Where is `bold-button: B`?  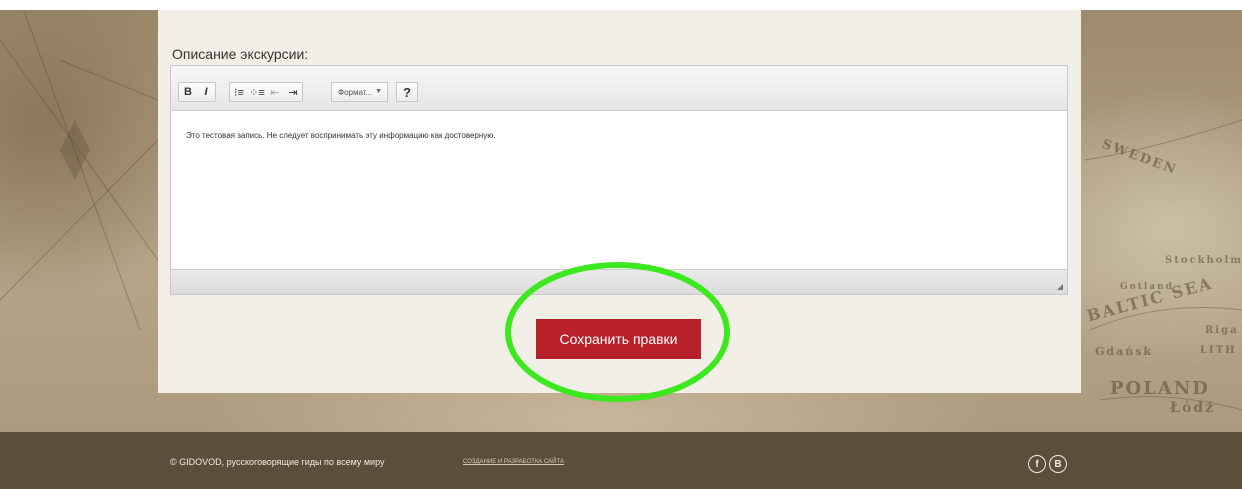 bold-button: B is located at coordinates (188, 92).